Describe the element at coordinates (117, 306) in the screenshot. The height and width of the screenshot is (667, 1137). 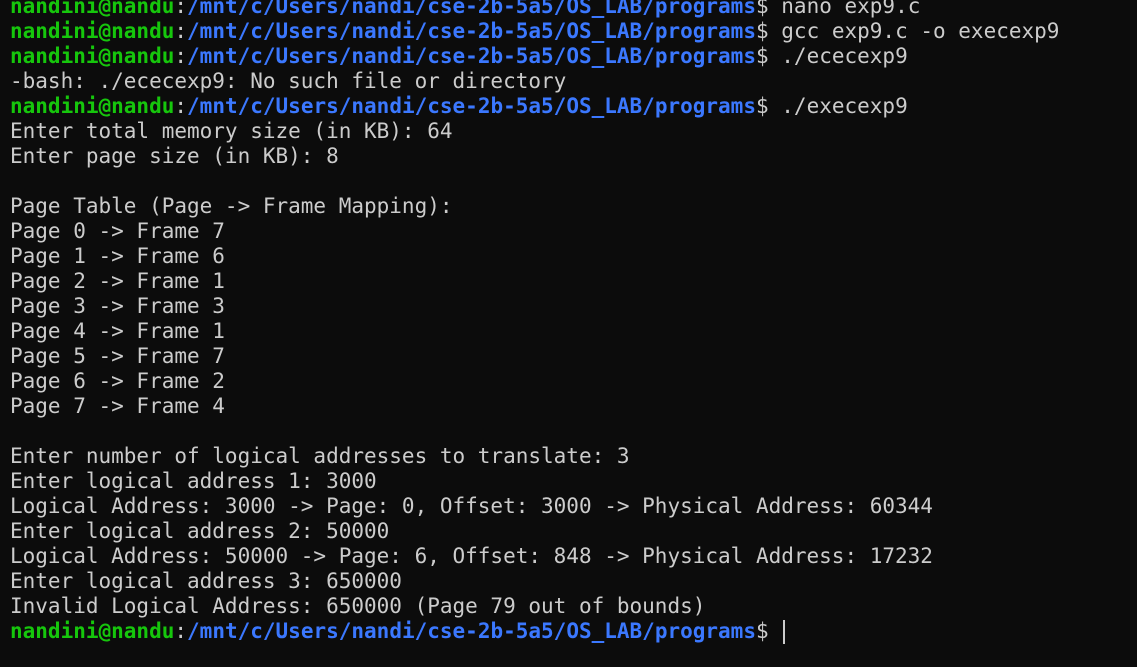
I see `output-text: Page 3 -> Frame 3` at that location.